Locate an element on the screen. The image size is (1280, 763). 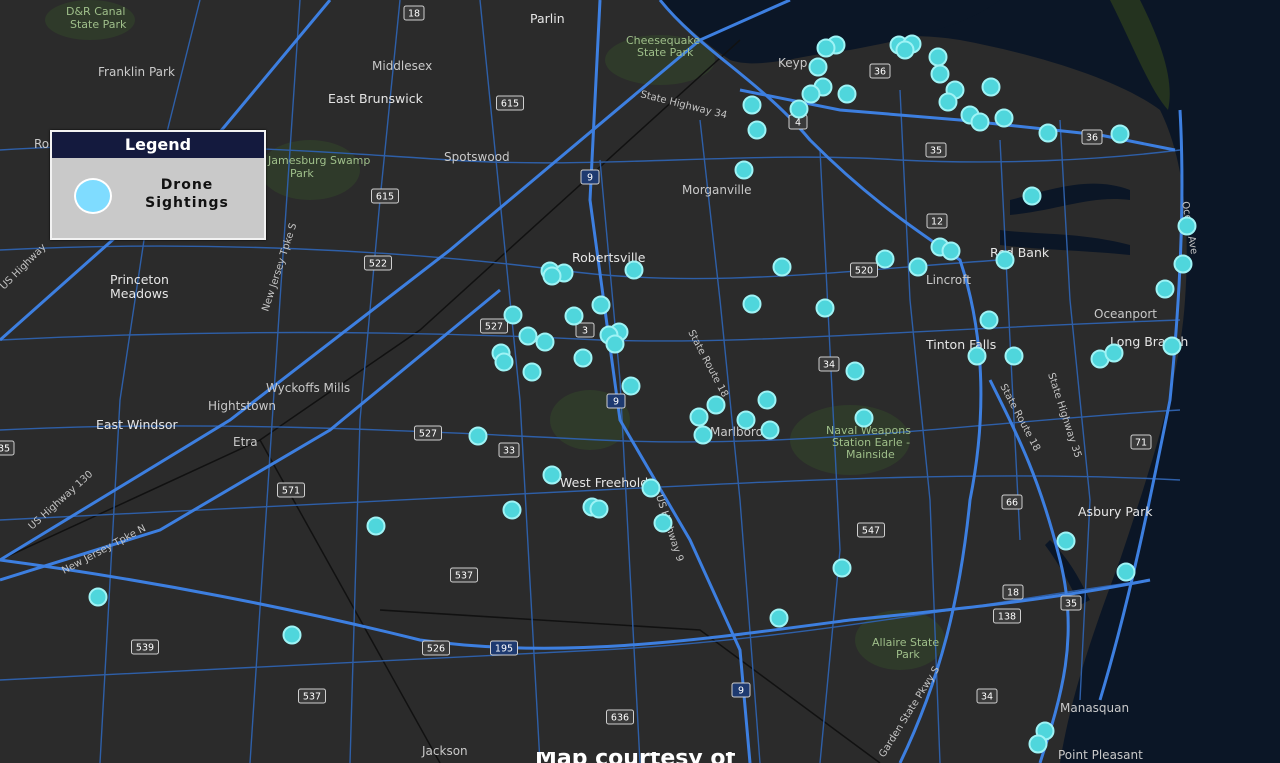
route-shield: 522 is located at coordinates (378, 263).